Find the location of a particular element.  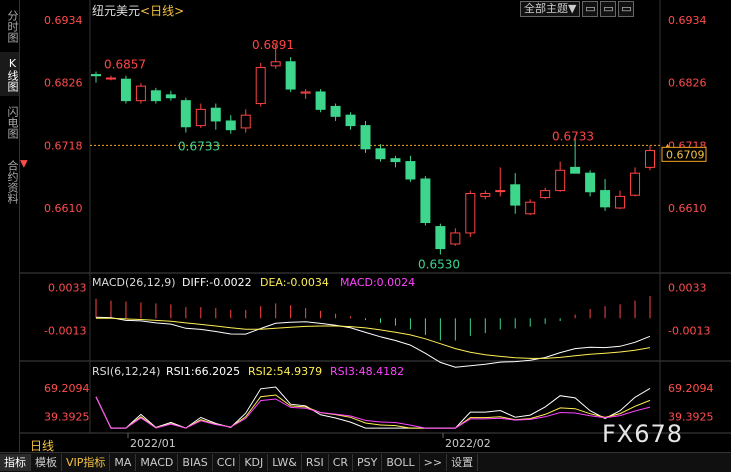

side-tab-kline: K线图 is located at coordinates (9, 74).